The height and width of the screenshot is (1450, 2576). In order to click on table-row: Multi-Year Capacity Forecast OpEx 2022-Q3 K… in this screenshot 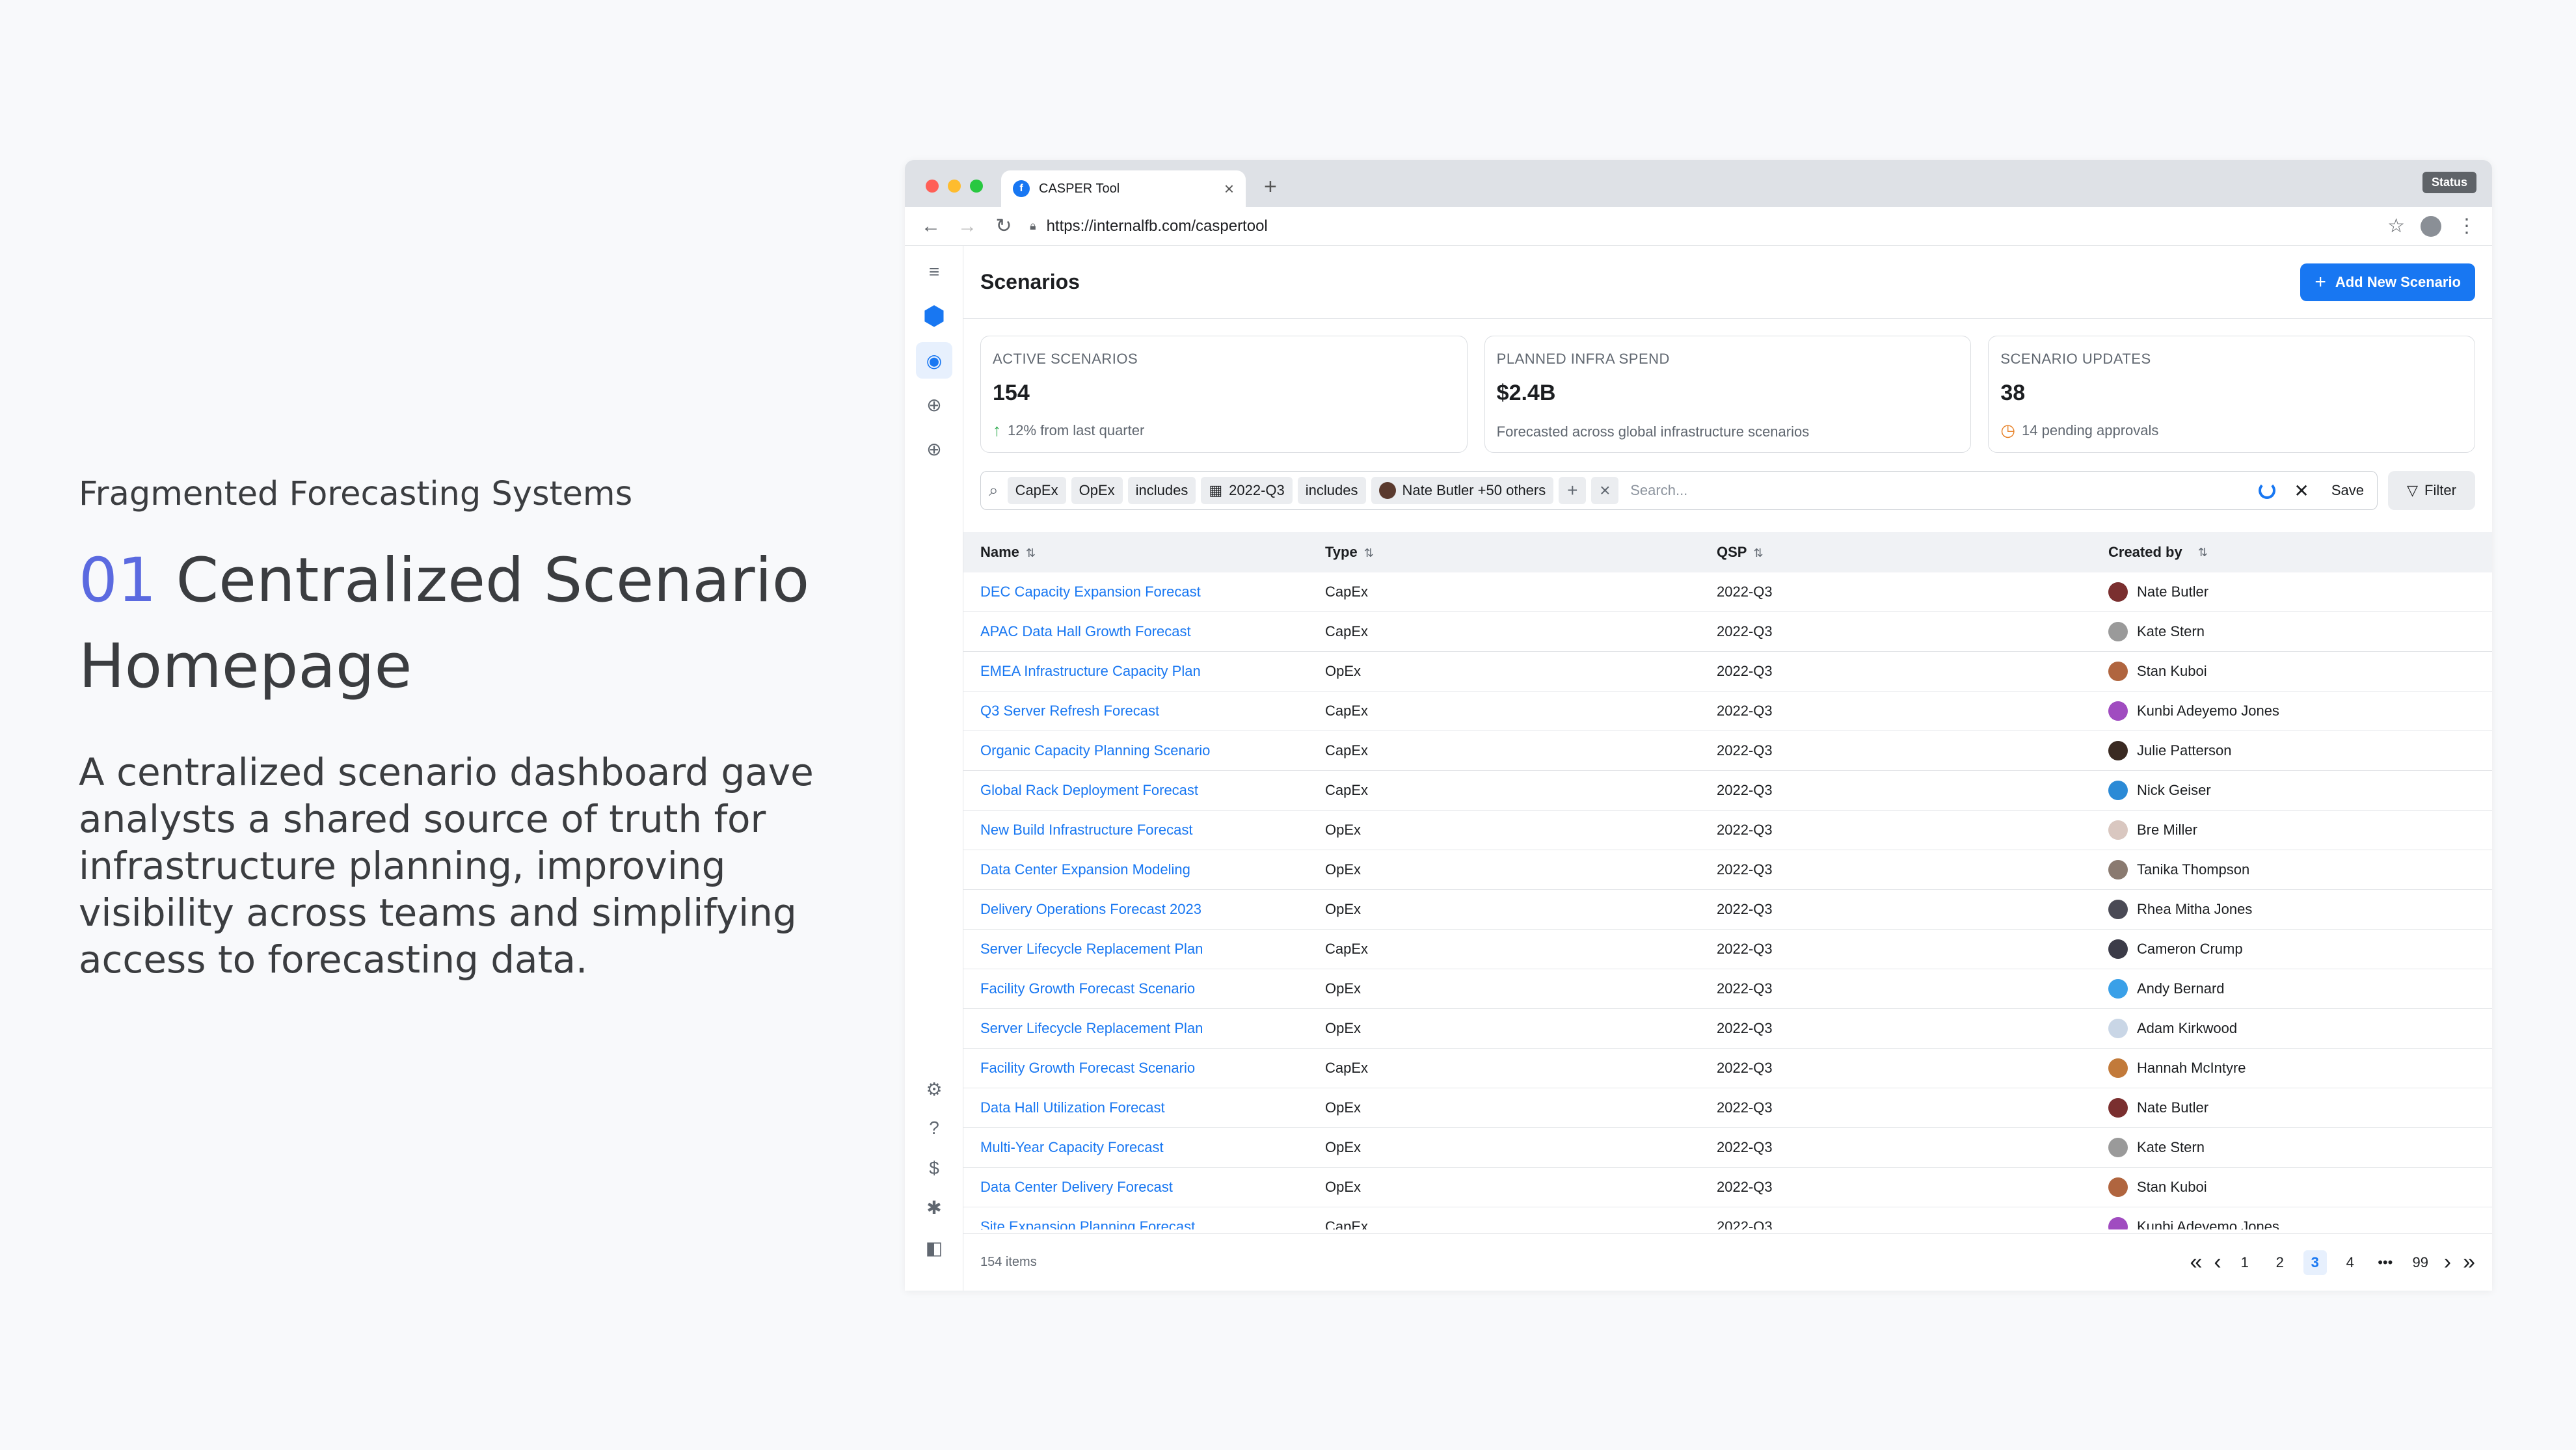, I will do `click(1727, 1148)`.